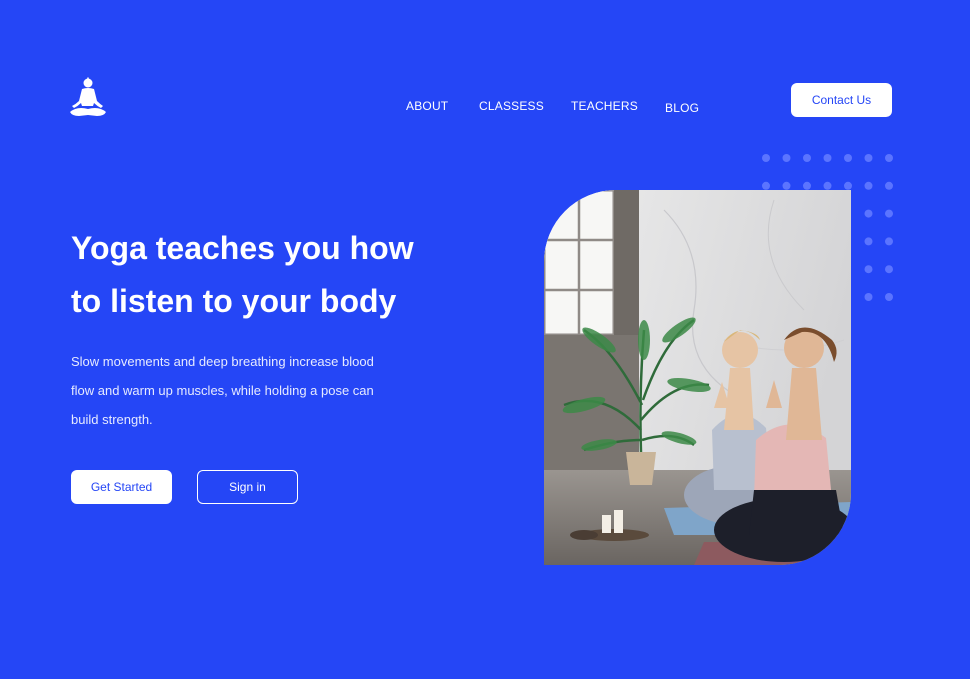  Describe the element at coordinates (242, 248) in the screenshot. I see `headline-line-1: Yoga teaches you how` at that location.